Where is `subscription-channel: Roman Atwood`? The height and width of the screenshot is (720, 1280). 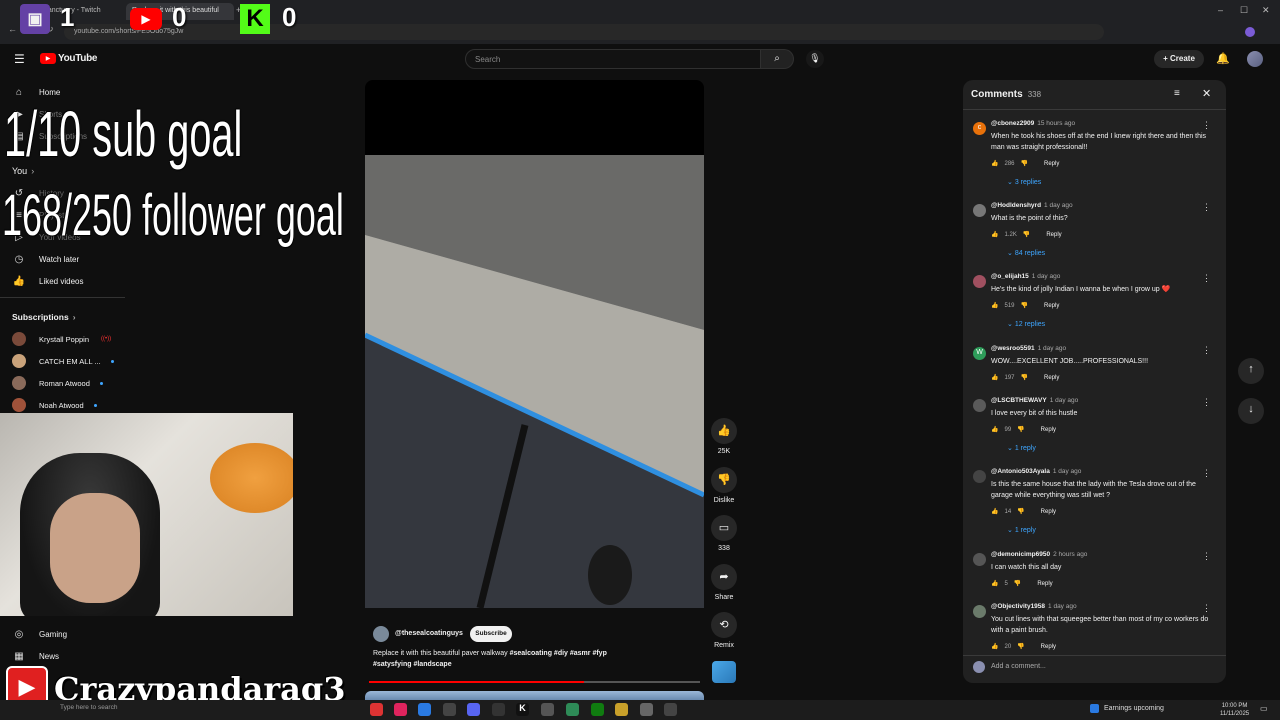 subscription-channel: Roman Atwood is located at coordinates (57, 383).